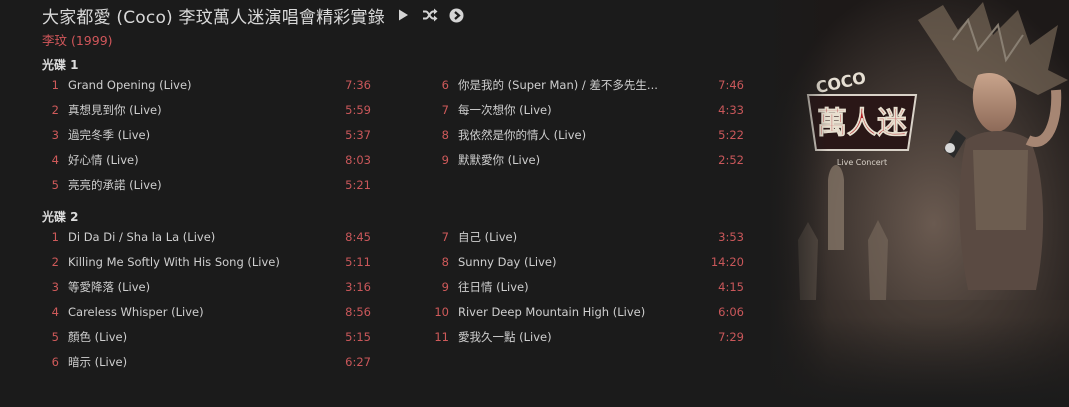 This screenshot has height=407, width=1069. I want to click on track-duration: 5:22, so click(731, 135).